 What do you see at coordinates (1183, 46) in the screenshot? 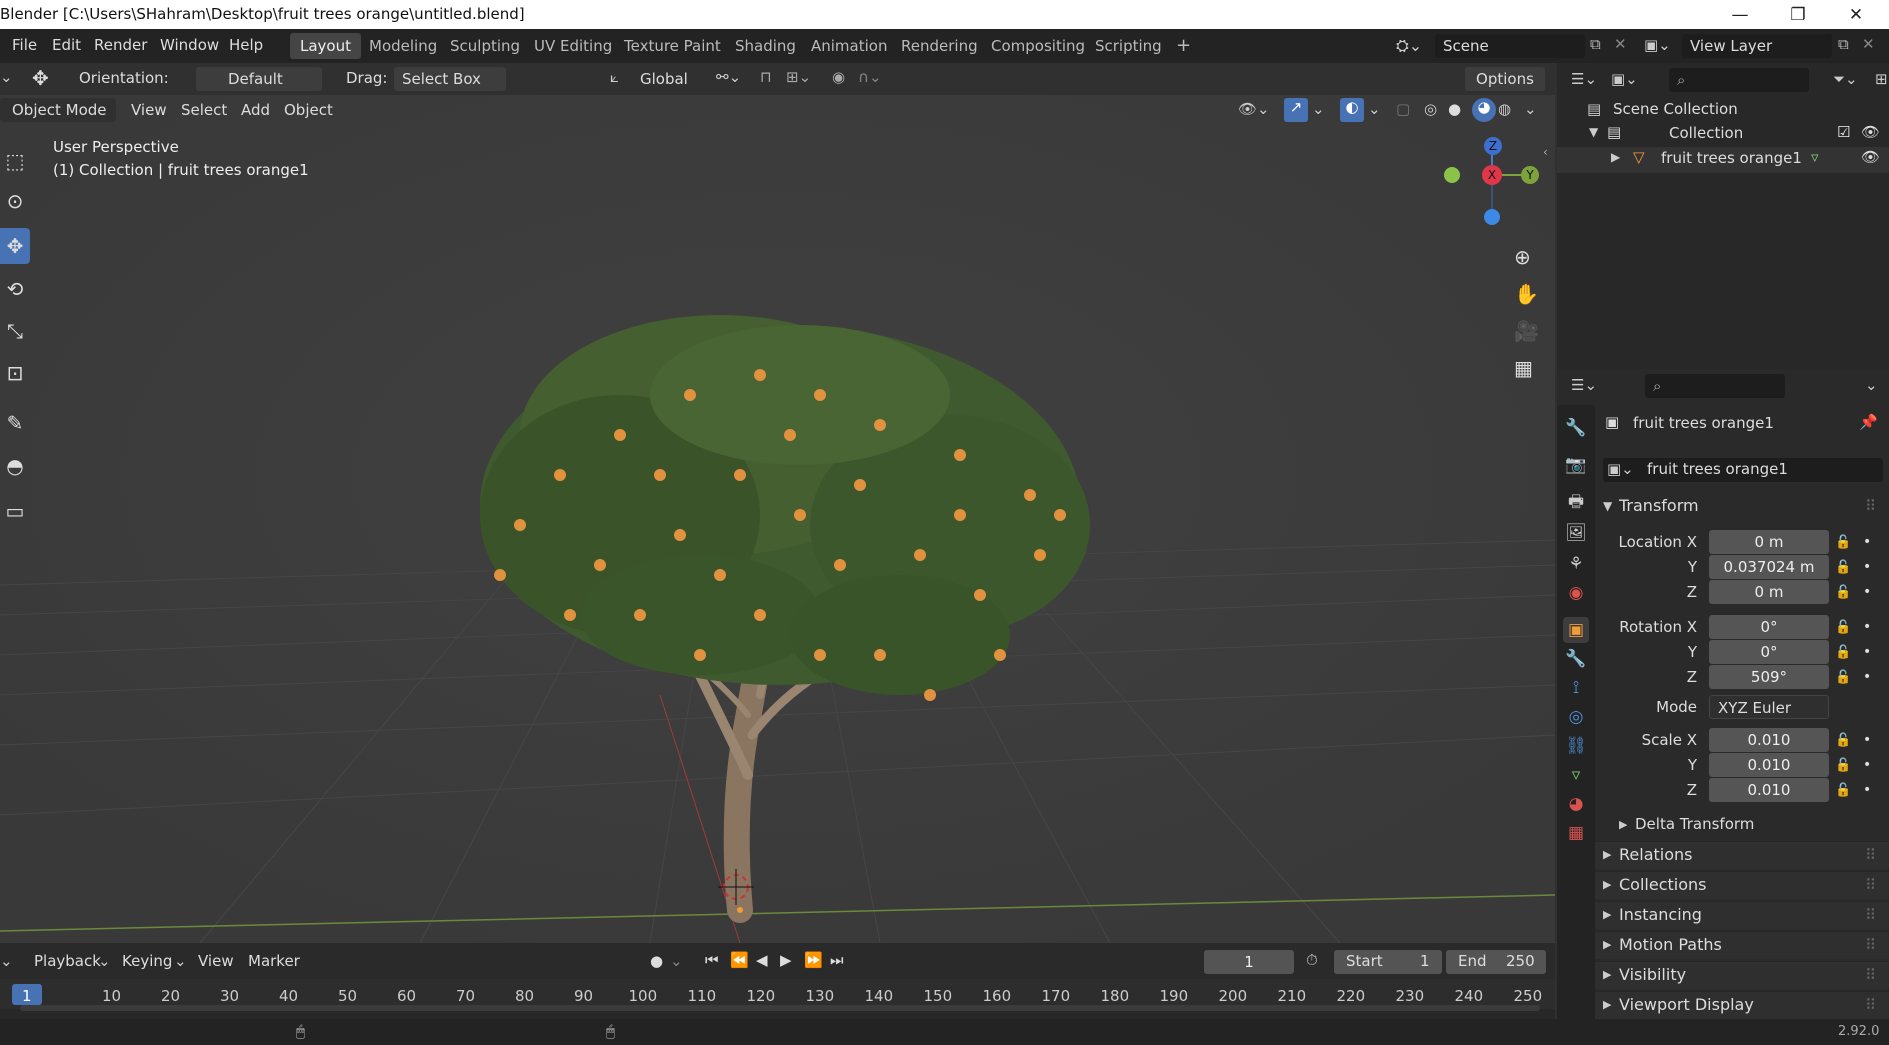
I see `add-workspace-button: +` at bounding box center [1183, 46].